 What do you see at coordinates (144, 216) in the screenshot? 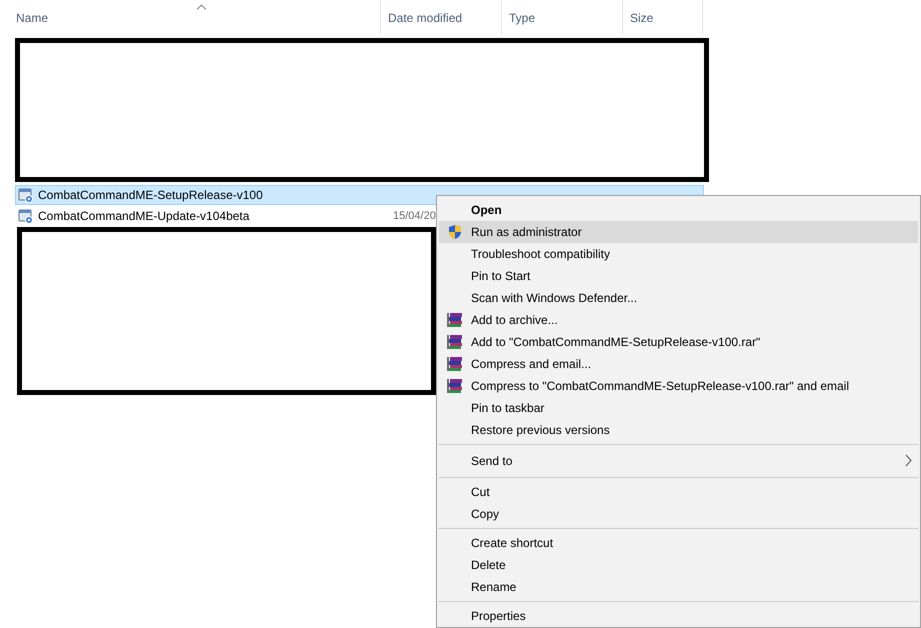
I see `file-name: CombatCommandME-Update-v104beta` at bounding box center [144, 216].